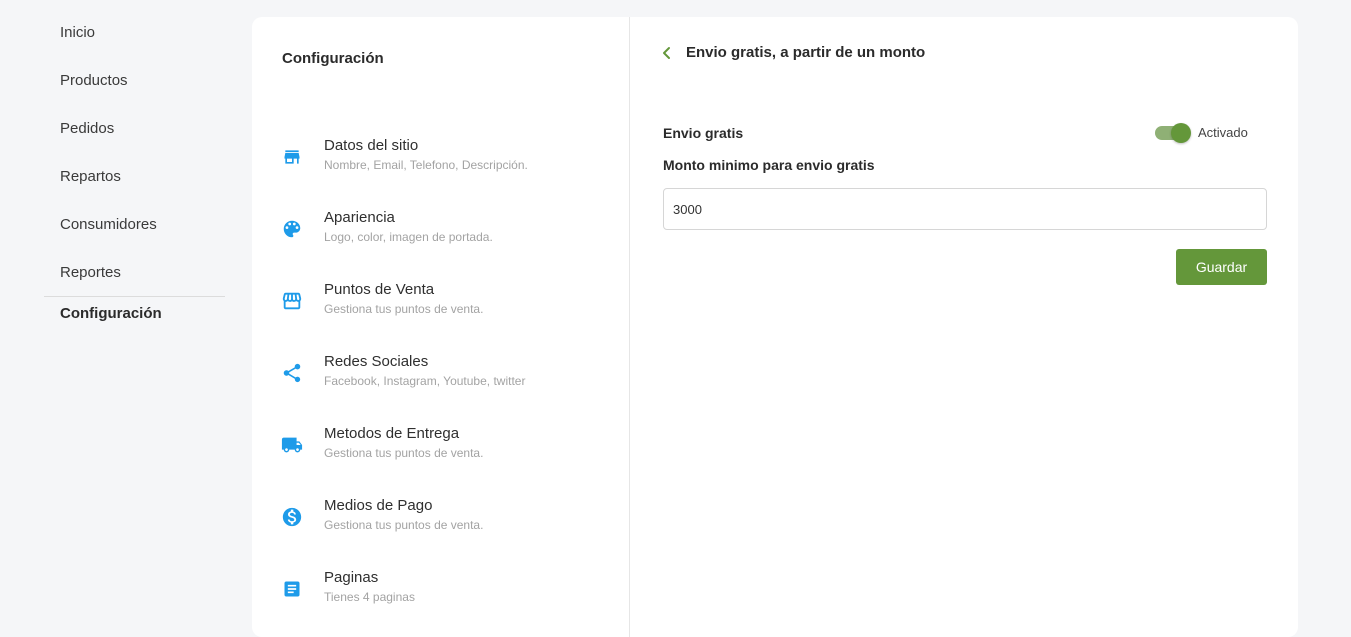  What do you see at coordinates (376, 361) in the screenshot?
I see `setting-name: Redes Sociales` at bounding box center [376, 361].